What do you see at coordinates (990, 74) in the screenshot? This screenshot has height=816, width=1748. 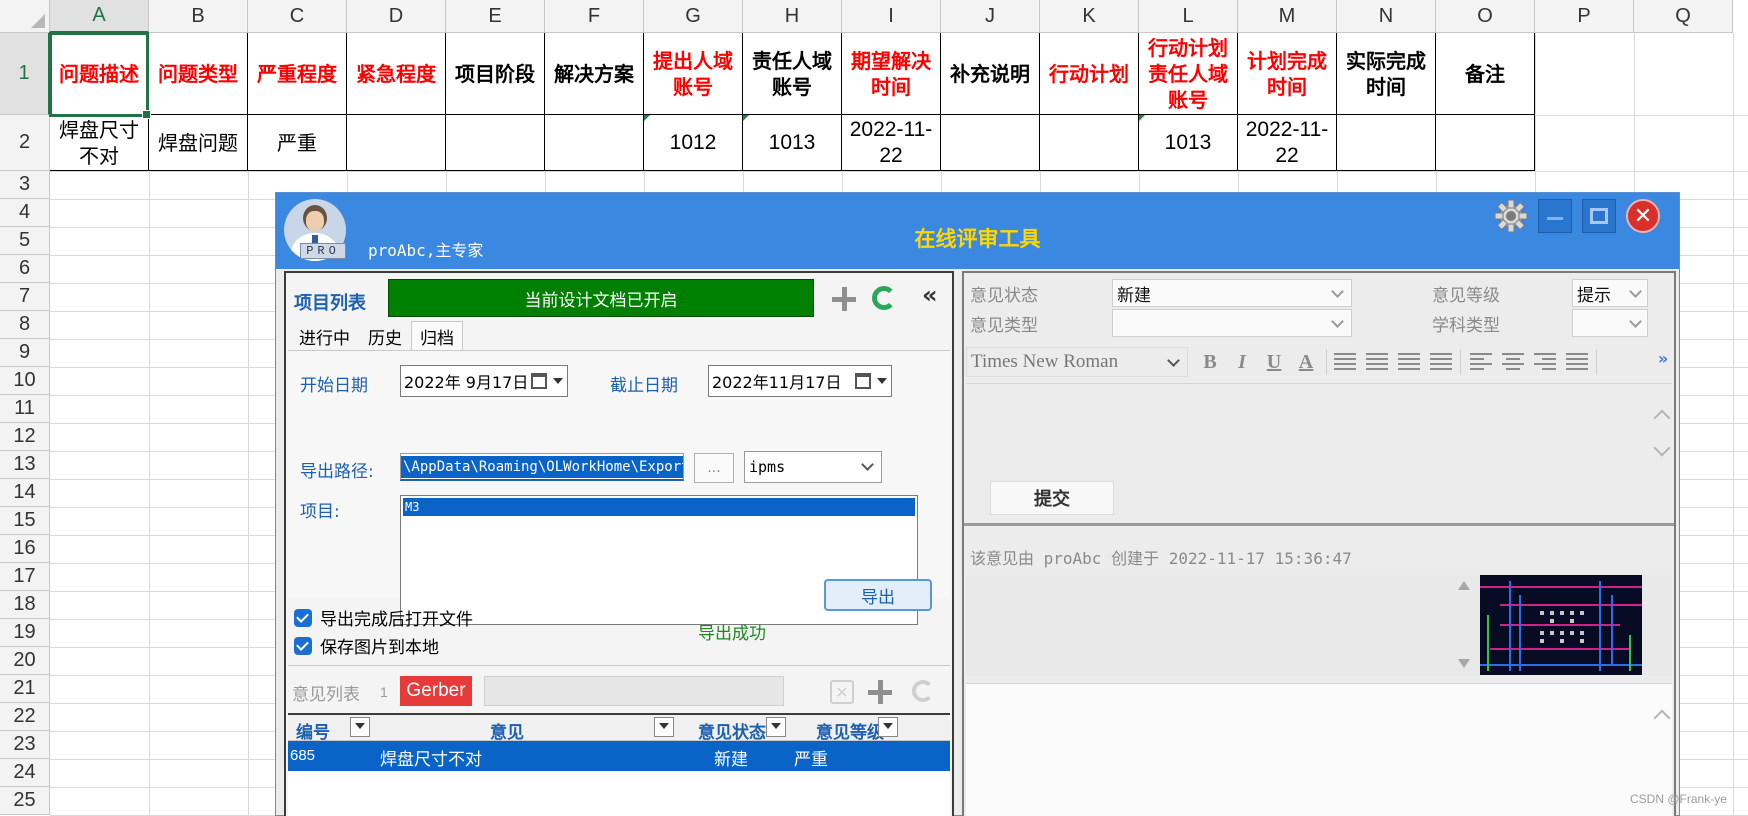 I see `header-cell-j: 补充说明` at bounding box center [990, 74].